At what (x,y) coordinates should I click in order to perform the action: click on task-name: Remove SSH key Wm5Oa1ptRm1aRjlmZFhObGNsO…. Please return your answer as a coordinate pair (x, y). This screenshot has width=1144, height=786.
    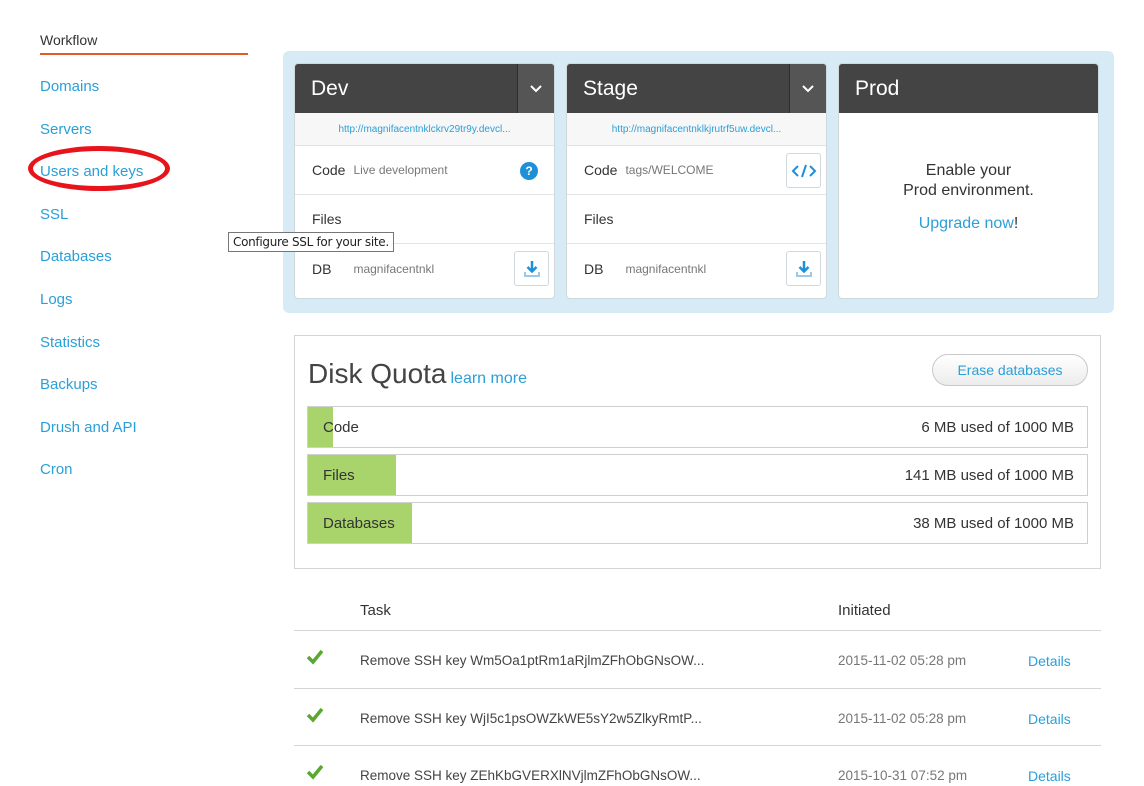
    Looking at the image, I should click on (532, 660).